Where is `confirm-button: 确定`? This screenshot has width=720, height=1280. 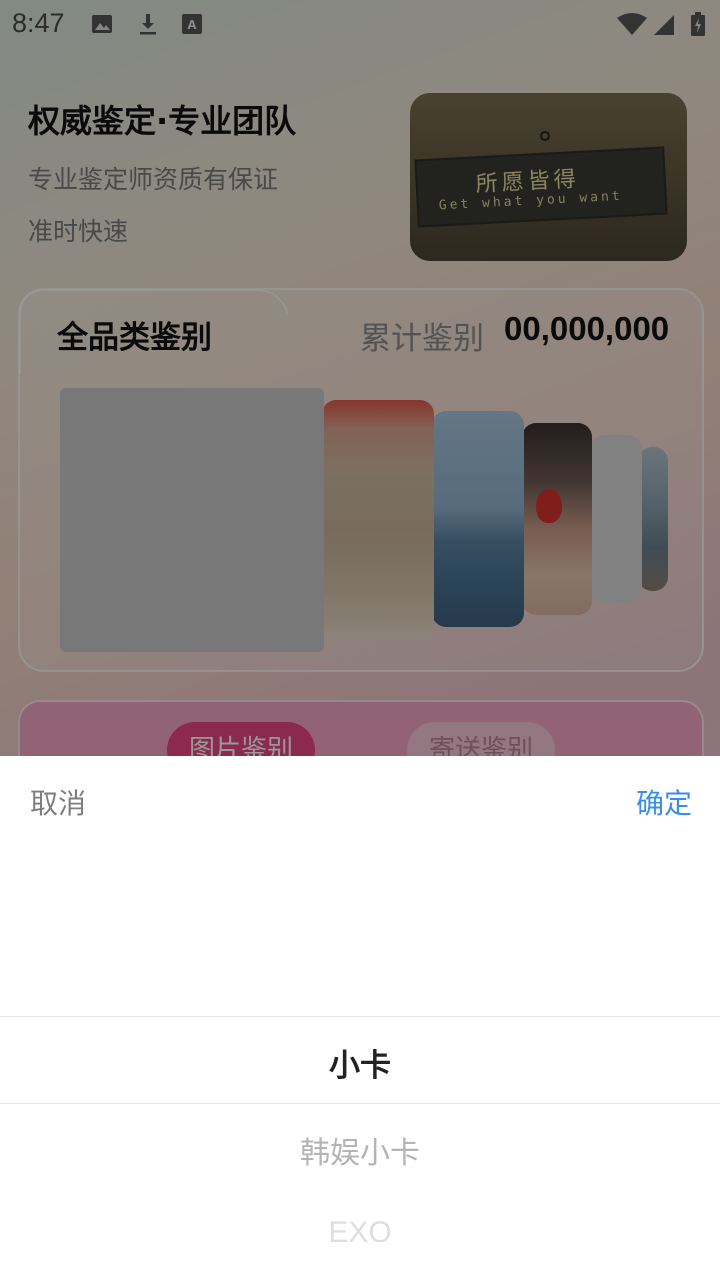 confirm-button: 确定 is located at coordinates (664, 802).